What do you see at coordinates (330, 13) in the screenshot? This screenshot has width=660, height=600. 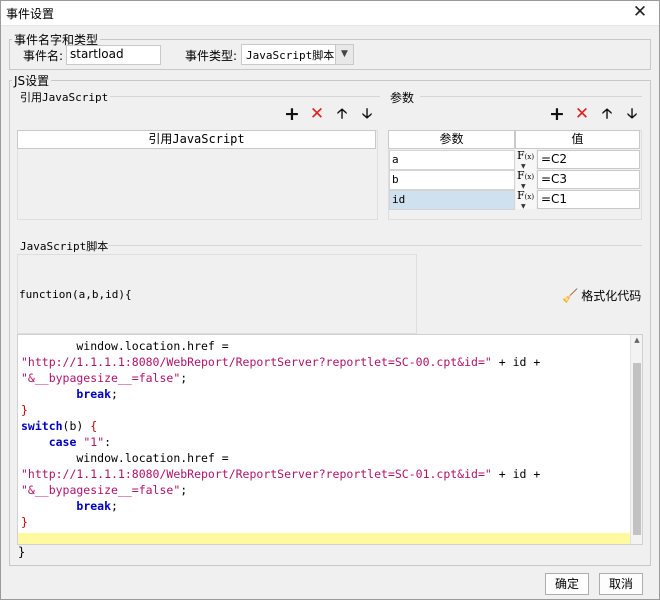 I see `title-bar: 事件设置 ✕` at bounding box center [330, 13].